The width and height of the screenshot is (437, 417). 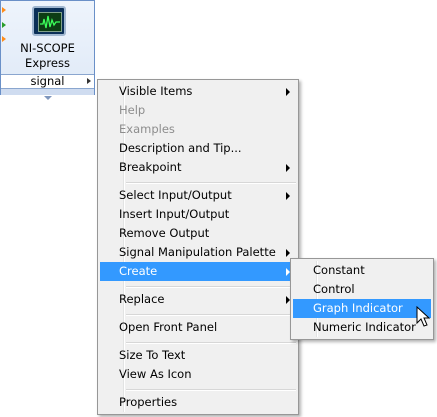 I want to click on menu-item-graph-indicator: Graph Indicator, so click(x=362, y=308).